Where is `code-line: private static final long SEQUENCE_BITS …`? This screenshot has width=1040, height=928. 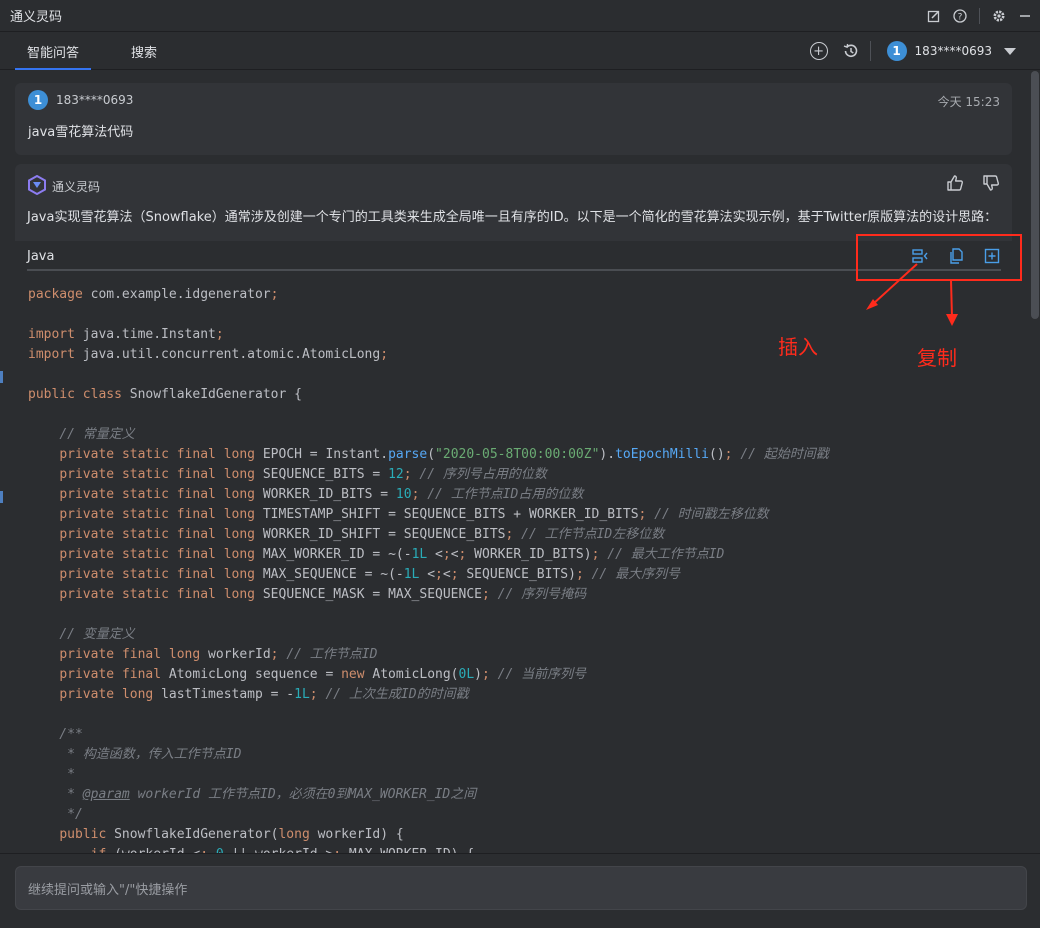
code-line: private static final long SEQUENCE_BITS … is located at coordinates (303, 474).